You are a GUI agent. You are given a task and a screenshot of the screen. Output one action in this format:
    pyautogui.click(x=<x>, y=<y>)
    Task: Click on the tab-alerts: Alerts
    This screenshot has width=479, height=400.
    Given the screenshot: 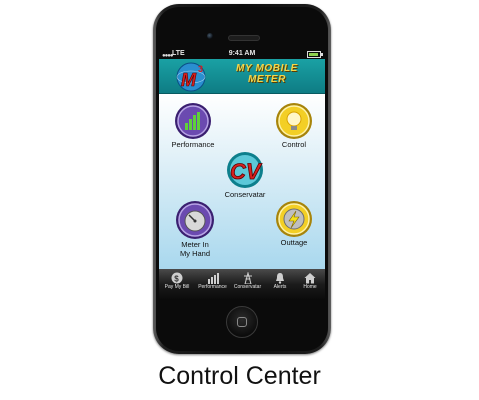 What is the action you would take?
    pyautogui.click(x=280, y=284)
    